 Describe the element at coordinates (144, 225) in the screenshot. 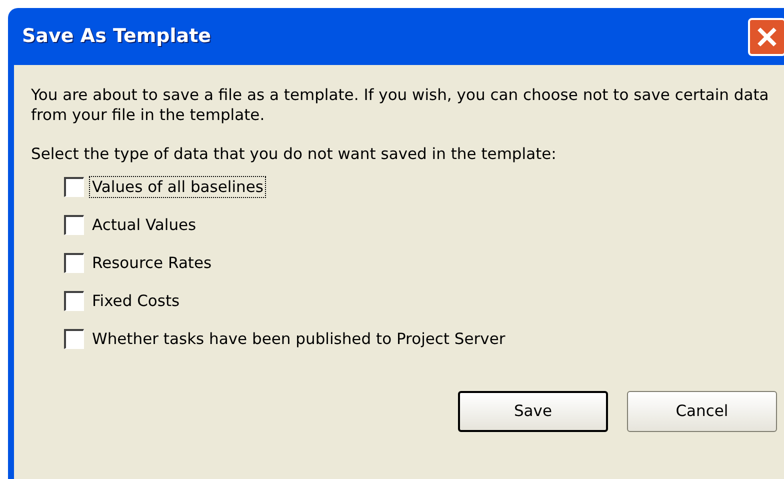

I see `option-label: Actual Values` at that location.